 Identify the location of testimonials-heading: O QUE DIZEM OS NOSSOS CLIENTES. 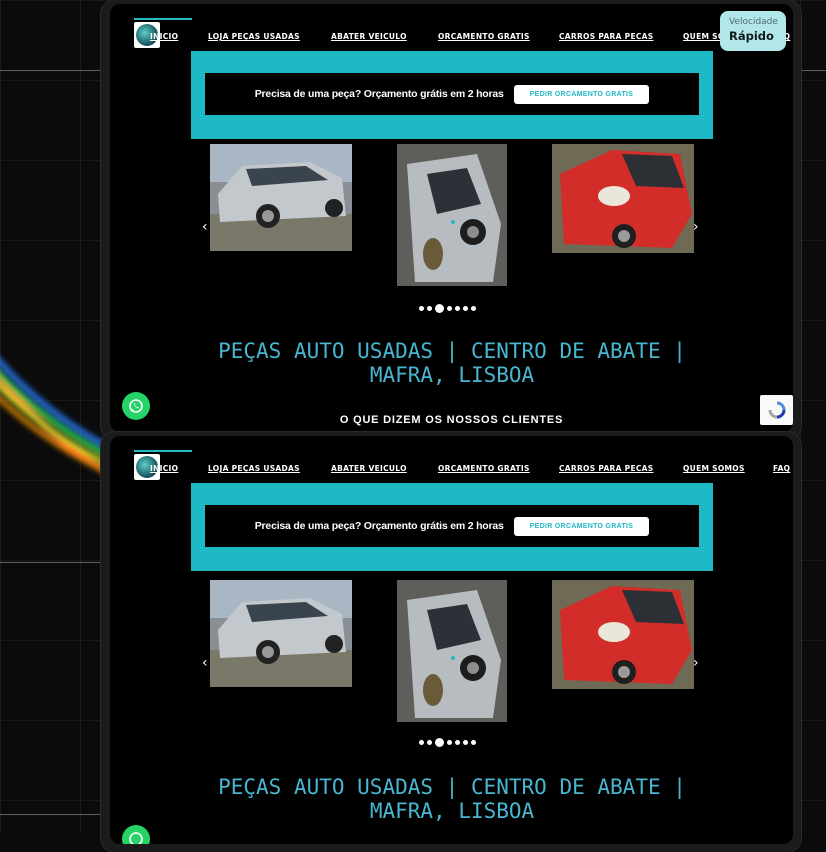
(451, 420).